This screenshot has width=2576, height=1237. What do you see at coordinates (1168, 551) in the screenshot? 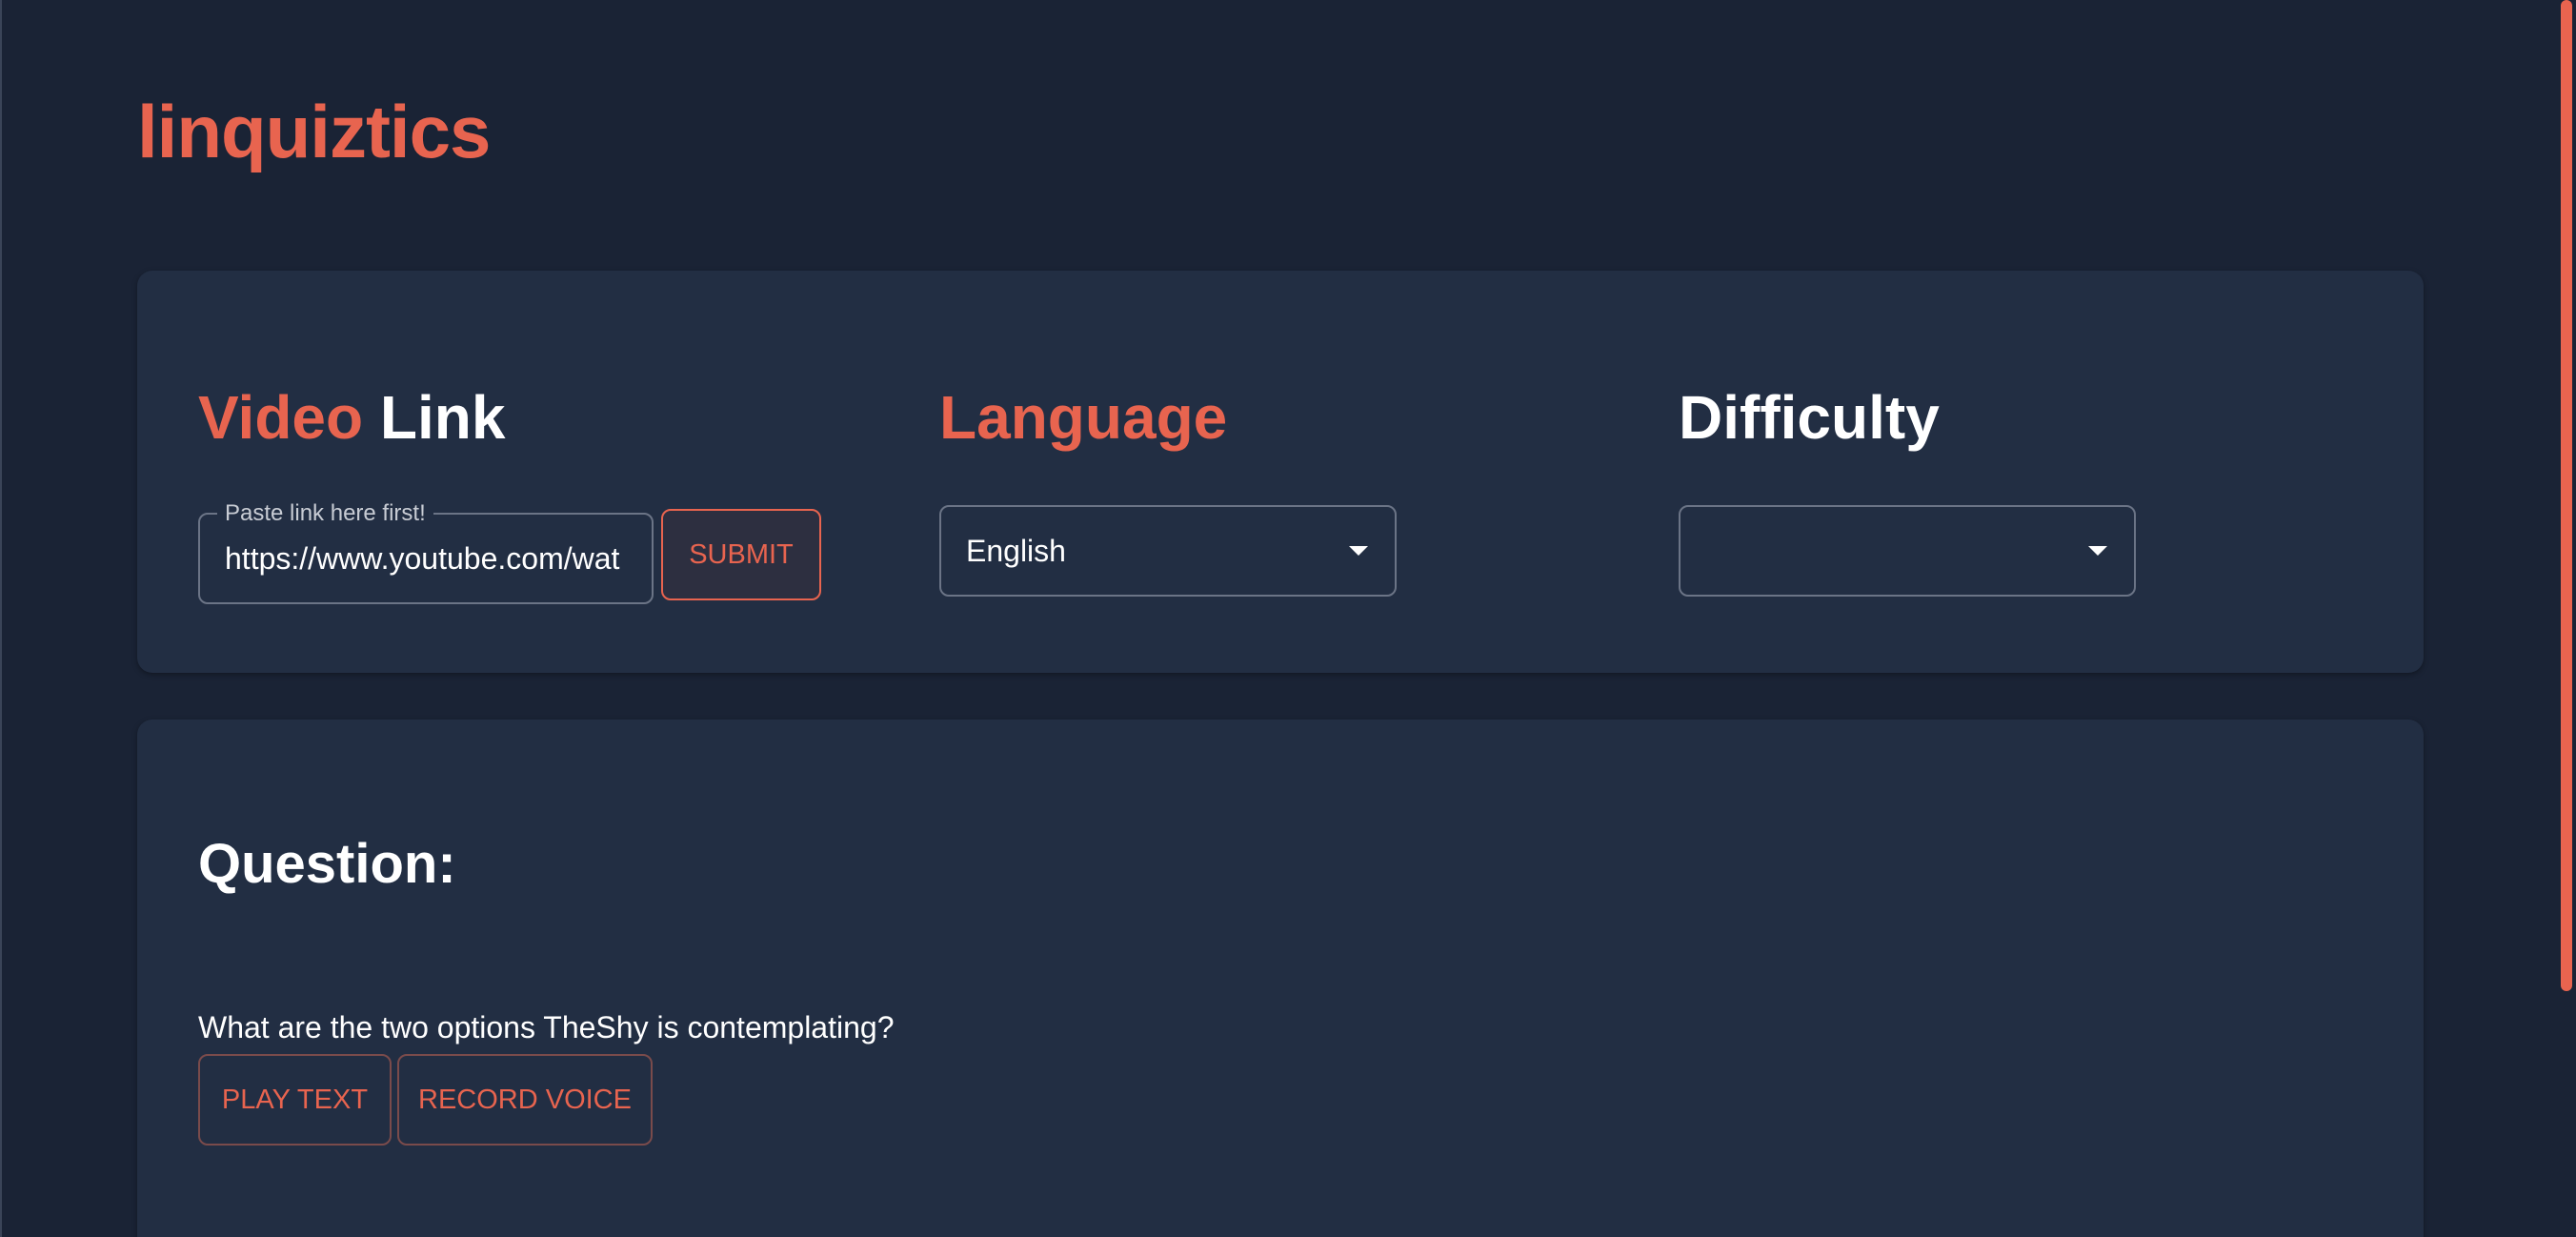
I see `language-select: English` at bounding box center [1168, 551].